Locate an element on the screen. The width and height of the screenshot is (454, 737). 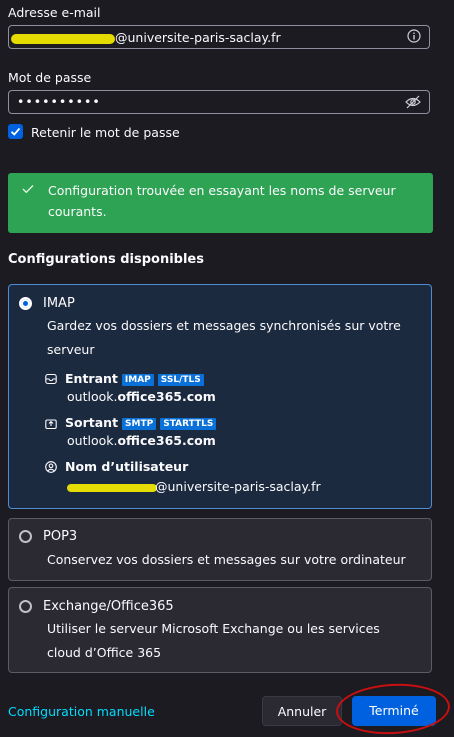
email-field: @universite-paris-saclay.fr is located at coordinates (219, 37).